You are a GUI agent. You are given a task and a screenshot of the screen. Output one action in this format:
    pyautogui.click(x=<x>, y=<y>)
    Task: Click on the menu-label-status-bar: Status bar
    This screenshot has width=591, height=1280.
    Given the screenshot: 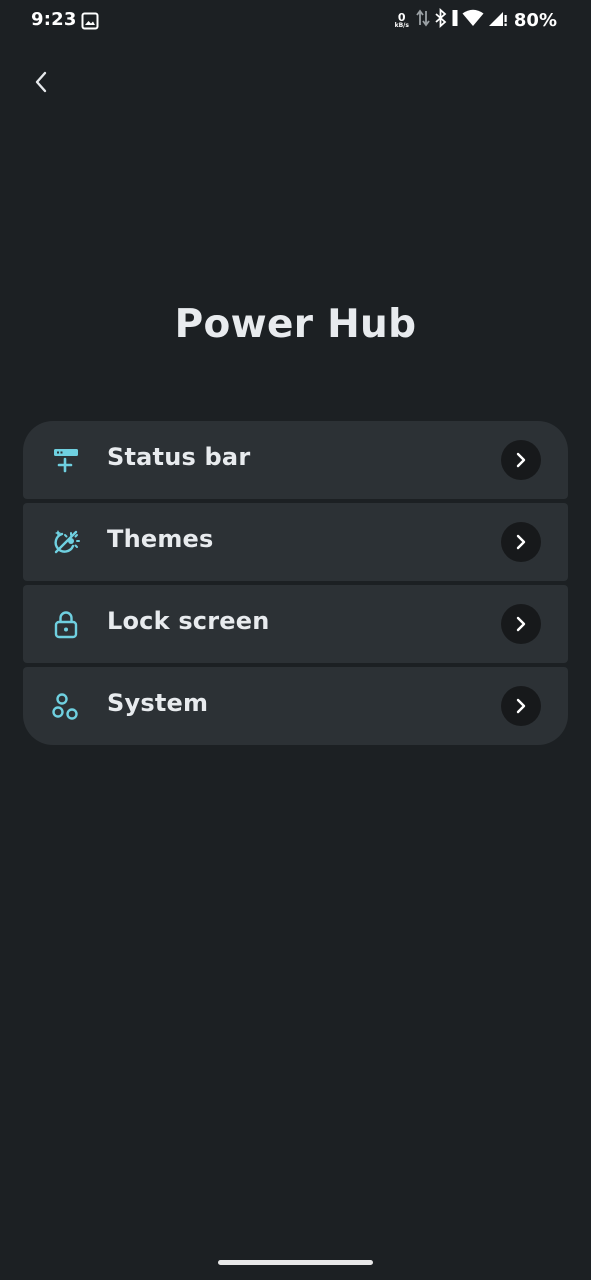 What is the action you would take?
    pyautogui.click(x=179, y=457)
    